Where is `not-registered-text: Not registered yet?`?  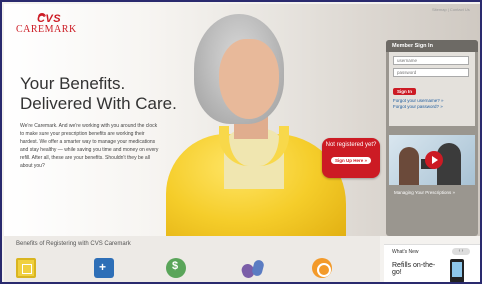
not-registered-text: Not registered yet? is located at coordinates (351, 145).